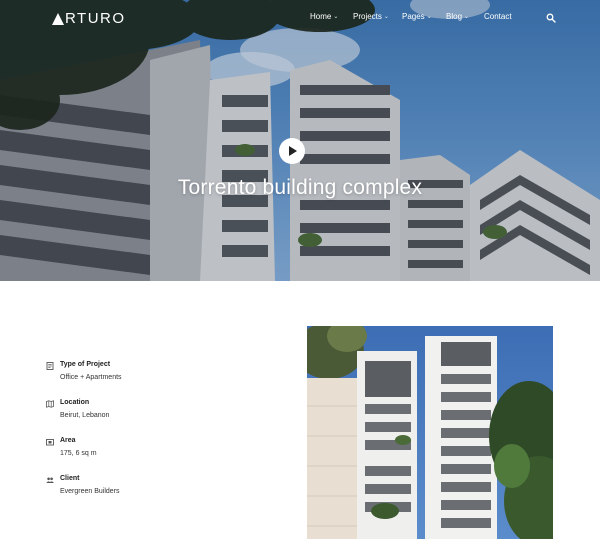  Describe the element at coordinates (156, 456) in the screenshot. I see `detail-area: Area 175, 6 sq m` at that location.